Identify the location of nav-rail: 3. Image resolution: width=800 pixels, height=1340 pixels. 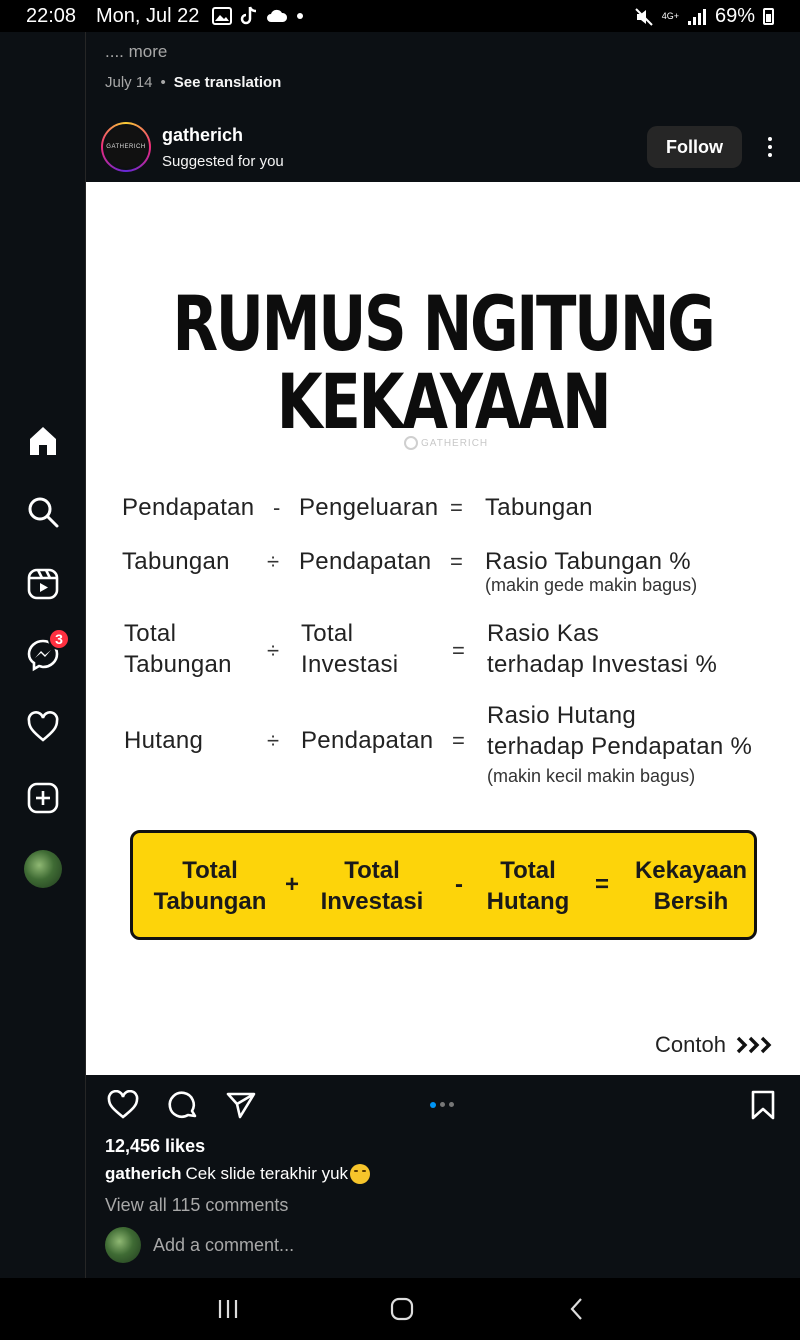
(43, 655).